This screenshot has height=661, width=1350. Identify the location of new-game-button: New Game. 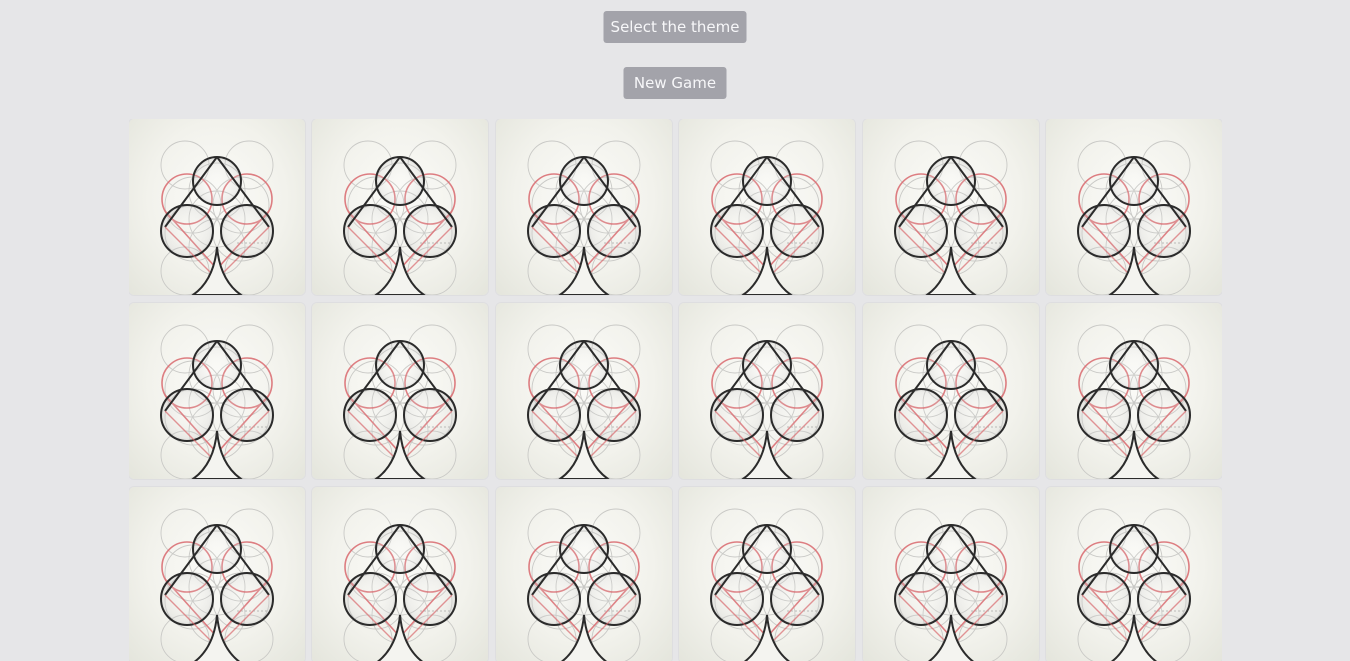
(675, 83).